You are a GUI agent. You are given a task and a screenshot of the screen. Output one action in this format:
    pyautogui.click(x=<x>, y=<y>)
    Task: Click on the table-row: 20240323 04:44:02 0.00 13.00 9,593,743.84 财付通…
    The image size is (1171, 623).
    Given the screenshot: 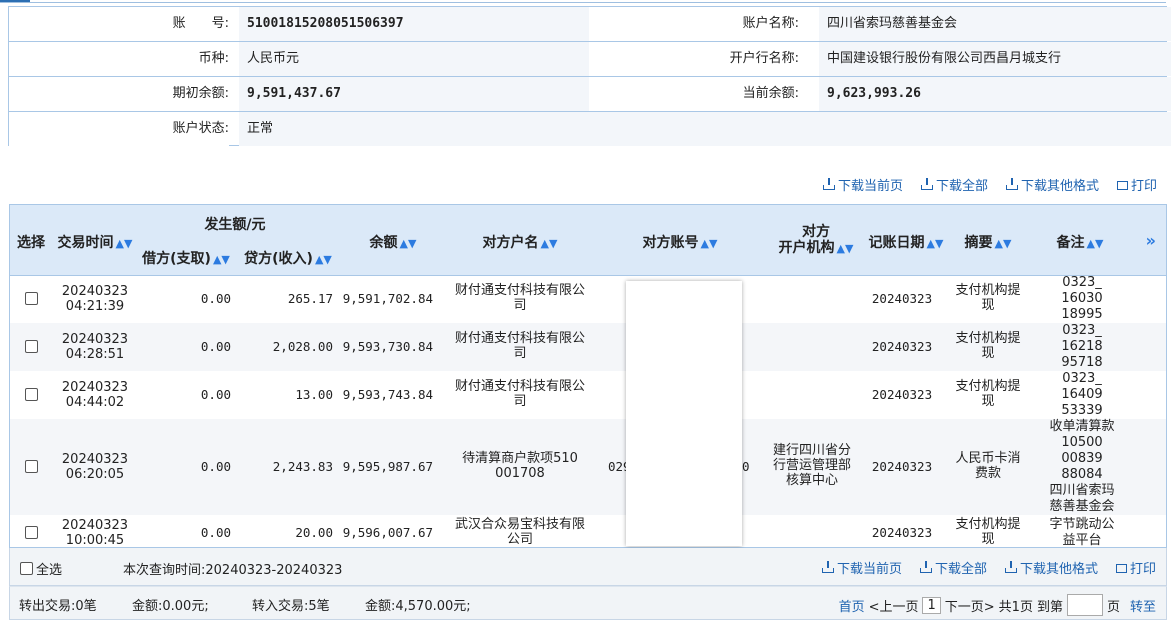 What is the action you would take?
    pyautogui.click(x=588, y=395)
    